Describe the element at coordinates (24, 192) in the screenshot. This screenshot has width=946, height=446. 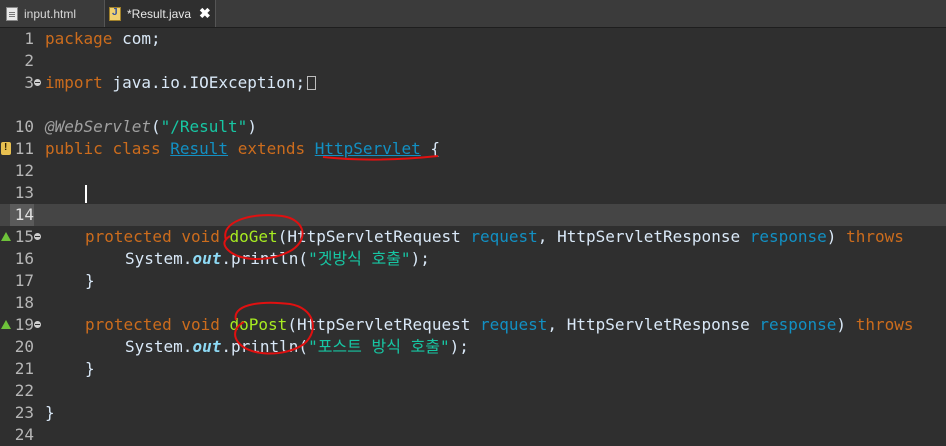
I see `line-number: 13` at that location.